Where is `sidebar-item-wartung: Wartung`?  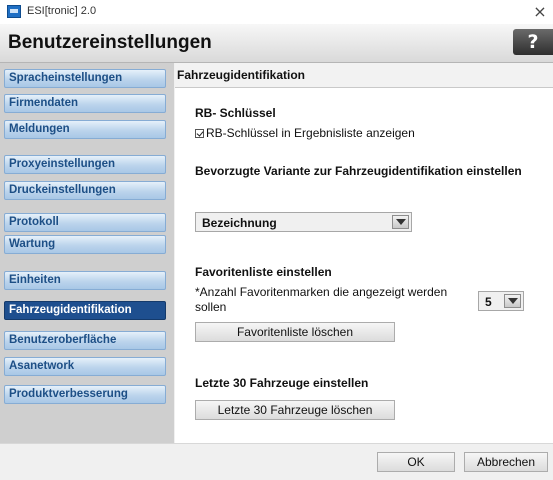
sidebar-item-wartung: Wartung is located at coordinates (85, 244).